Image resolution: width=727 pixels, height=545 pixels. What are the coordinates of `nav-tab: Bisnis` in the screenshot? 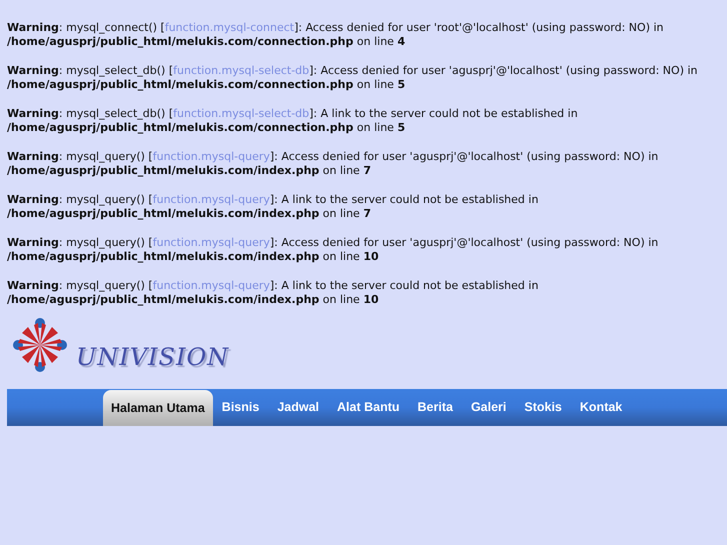 It's located at (240, 407).